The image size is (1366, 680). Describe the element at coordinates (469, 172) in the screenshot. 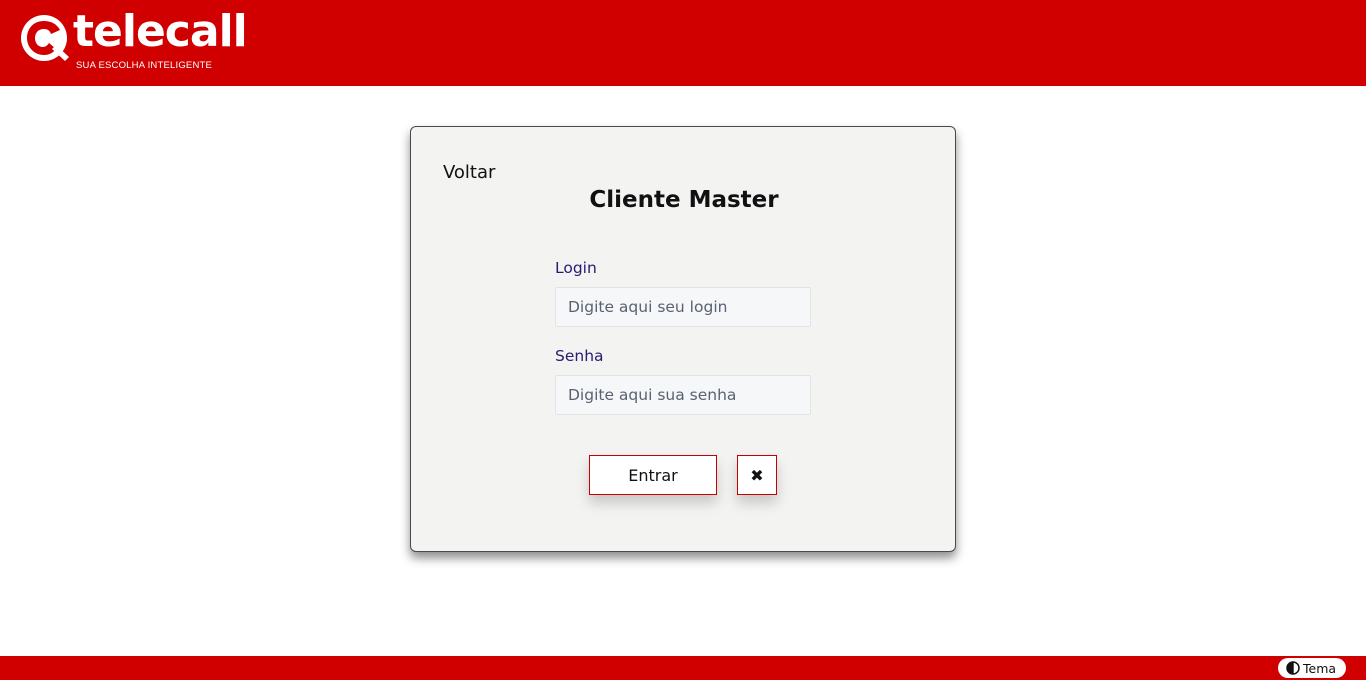

I see `back-link: Voltar` at that location.